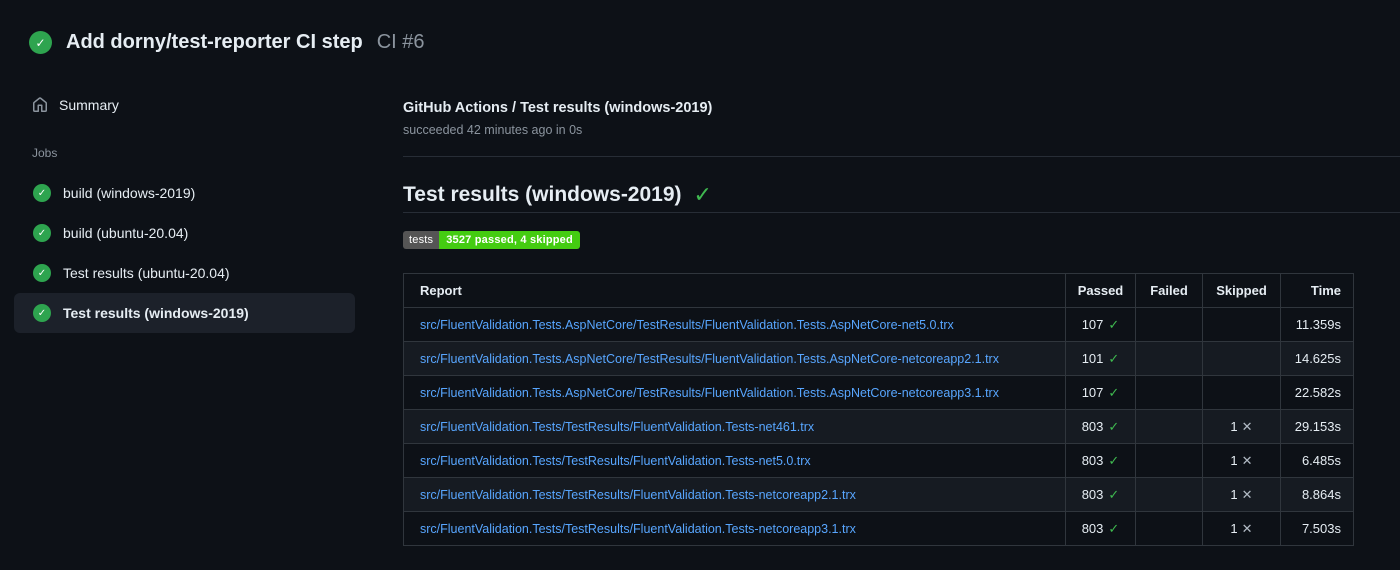  What do you see at coordinates (146, 273) in the screenshot?
I see `job-label: Test results (ubuntu-20.04)` at bounding box center [146, 273].